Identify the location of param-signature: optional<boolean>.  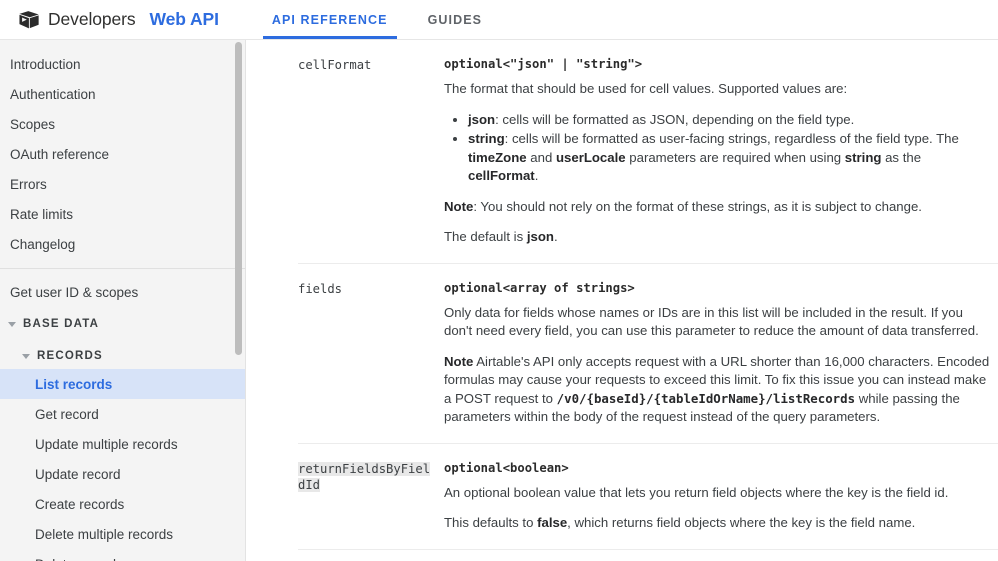
(506, 467).